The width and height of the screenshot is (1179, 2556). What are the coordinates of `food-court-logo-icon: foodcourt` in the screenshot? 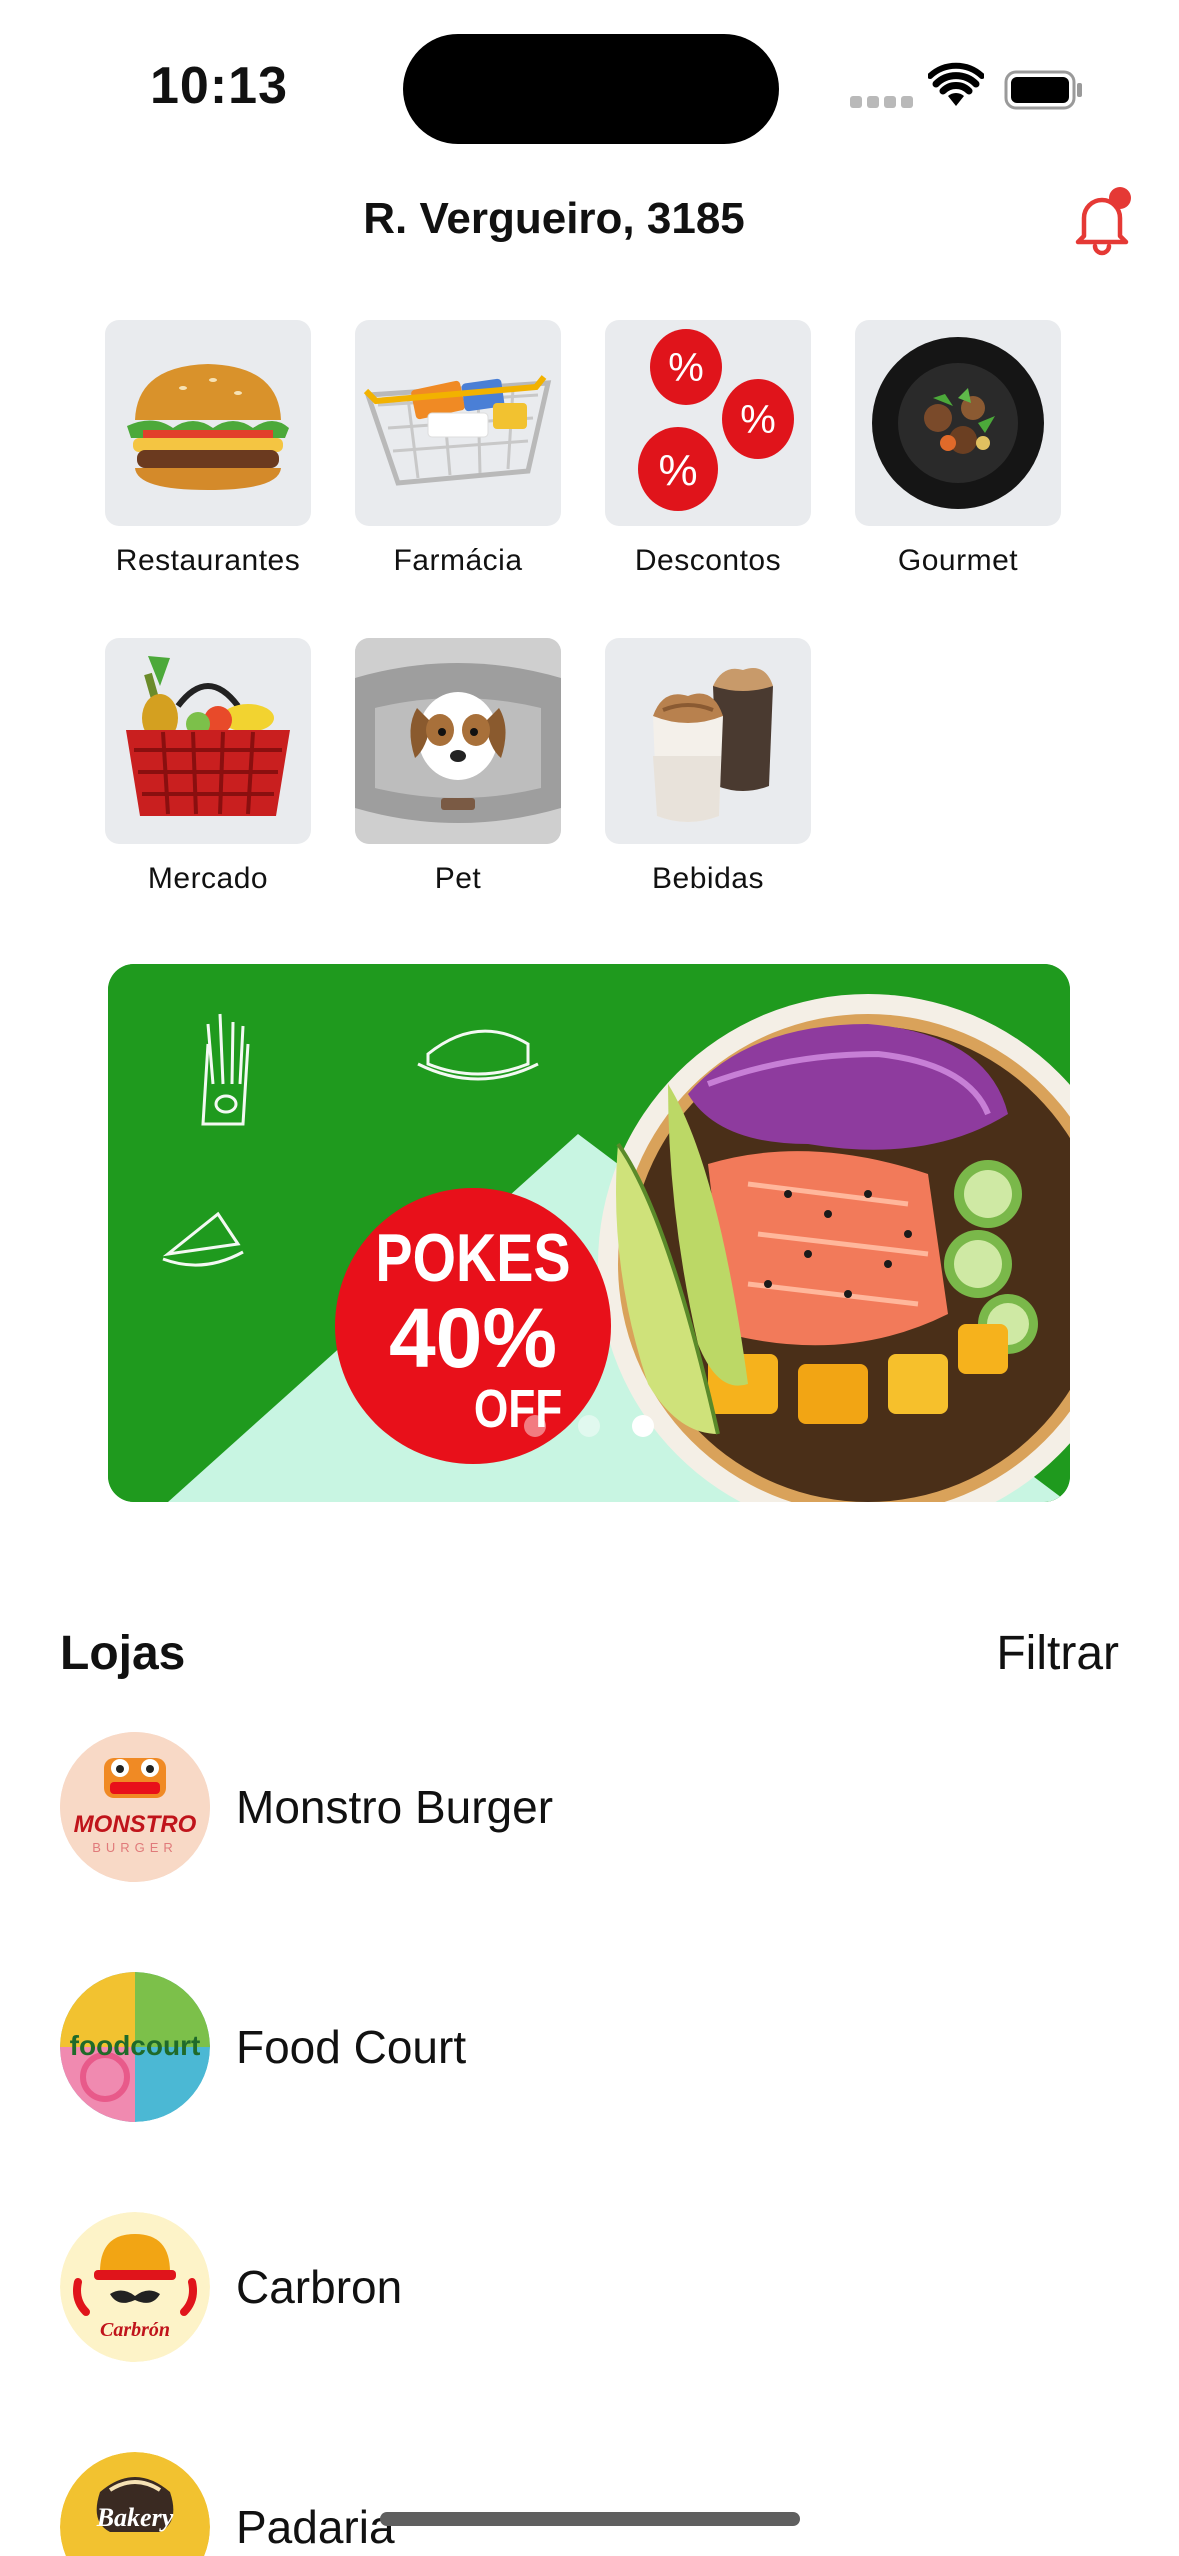 It's located at (135, 2047).